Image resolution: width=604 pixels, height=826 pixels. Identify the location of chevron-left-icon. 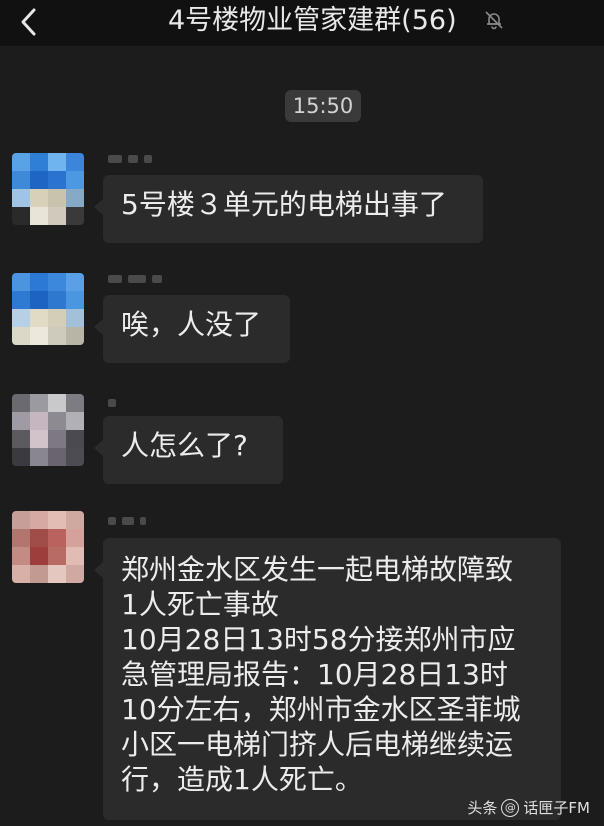
(28, 22).